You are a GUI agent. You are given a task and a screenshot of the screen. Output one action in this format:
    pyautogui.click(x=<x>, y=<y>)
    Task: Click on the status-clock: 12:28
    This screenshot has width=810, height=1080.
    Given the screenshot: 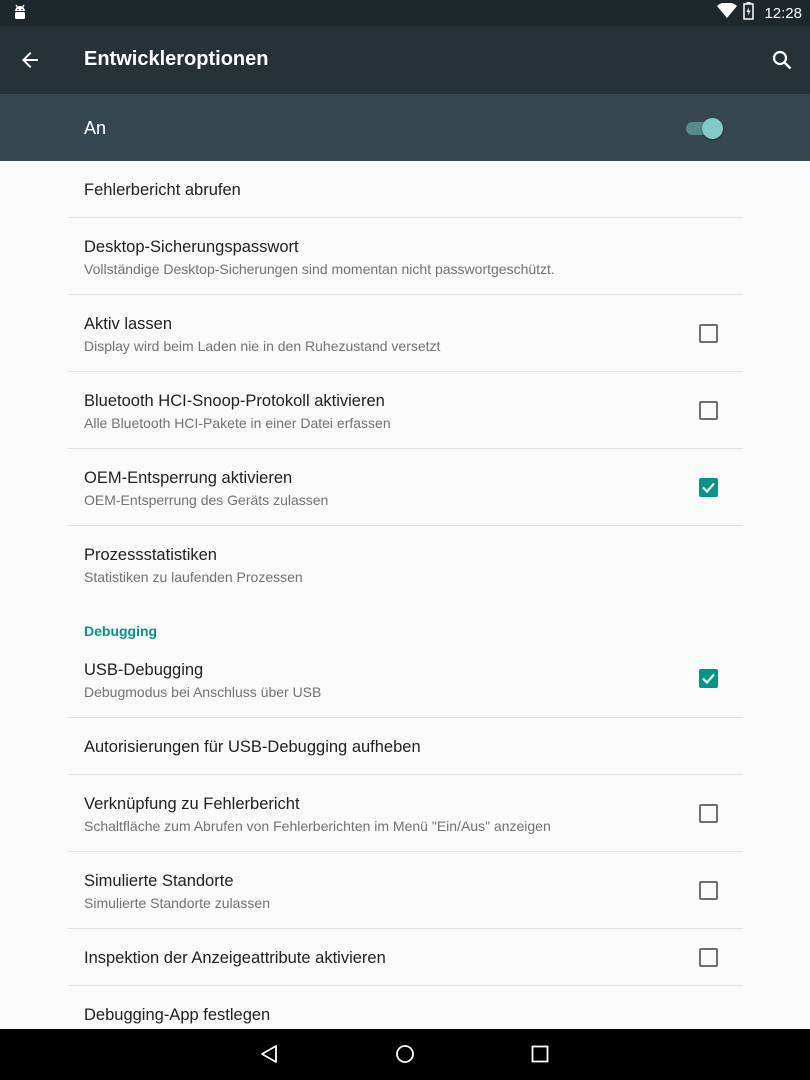 What is the action you would take?
    pyautogui.click(x=783, y=13)
    